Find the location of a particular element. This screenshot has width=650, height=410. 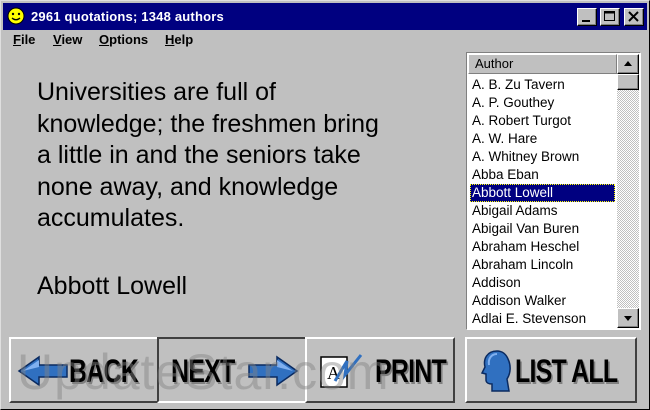

next-label: NEXT is located at coordinates (203, 371).